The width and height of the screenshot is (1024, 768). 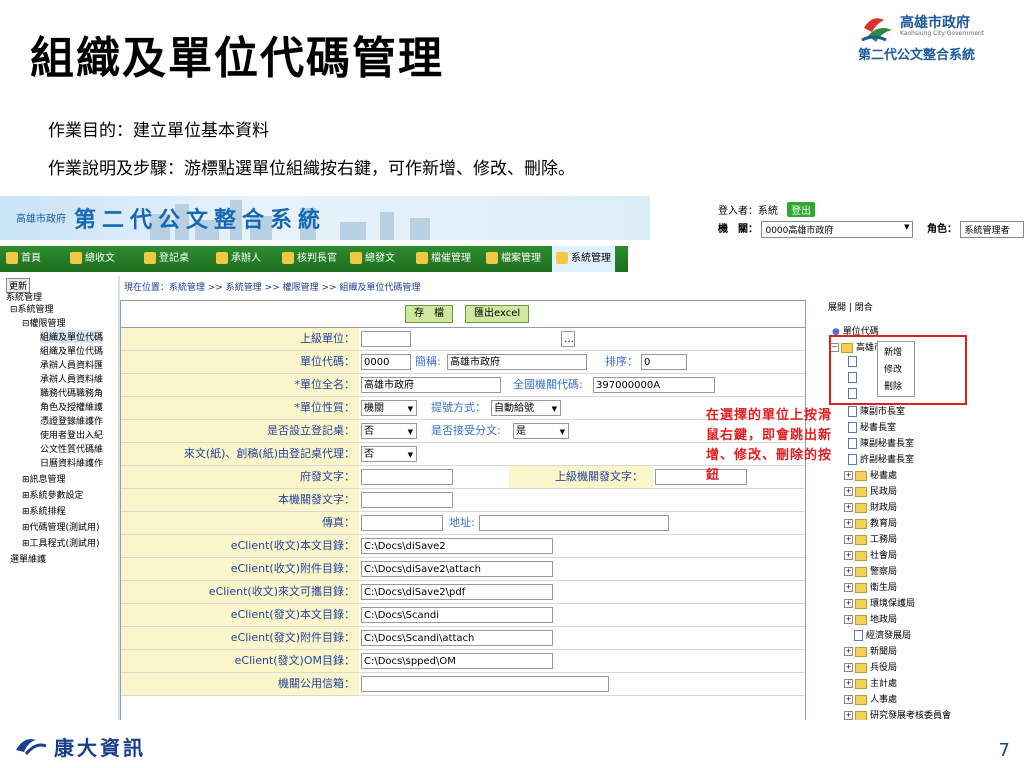 What do you see at coordinates (887, 444) in the screenshot?
I see `tree-node-label: 陳副秘書長室` at bounding box center [887, 444].